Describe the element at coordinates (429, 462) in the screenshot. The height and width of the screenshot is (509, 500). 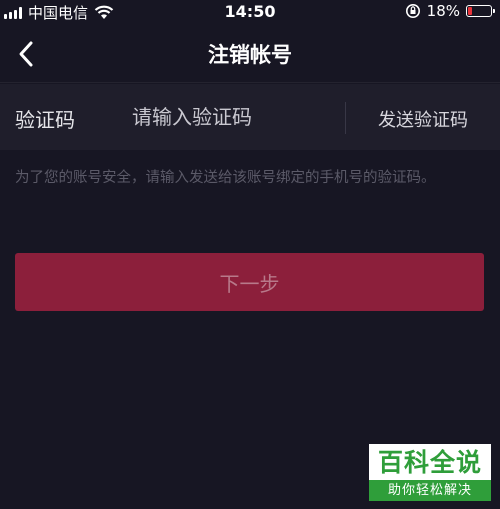
I see `watermark-title: 百科全说` at that location.